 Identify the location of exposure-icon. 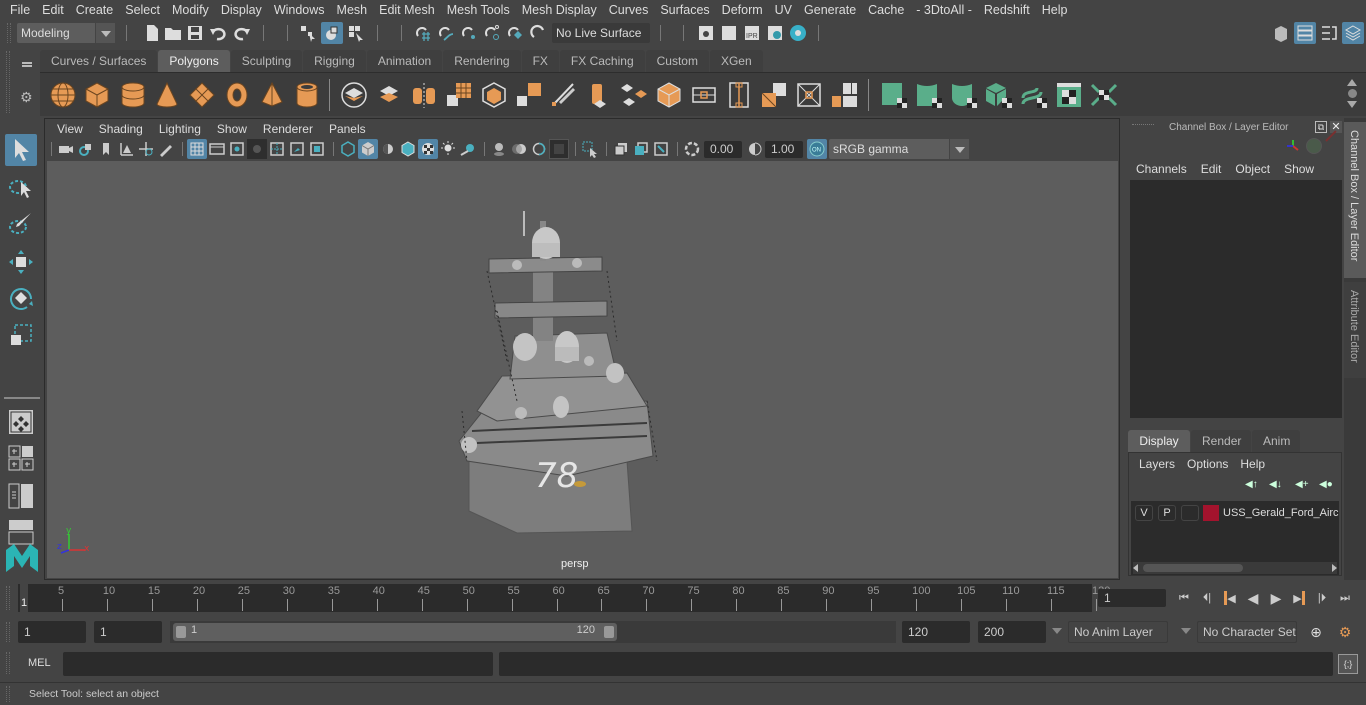
(692, 149).